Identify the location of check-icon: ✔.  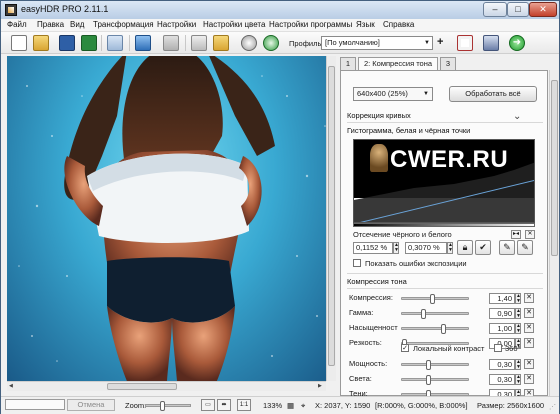
(483, 247).